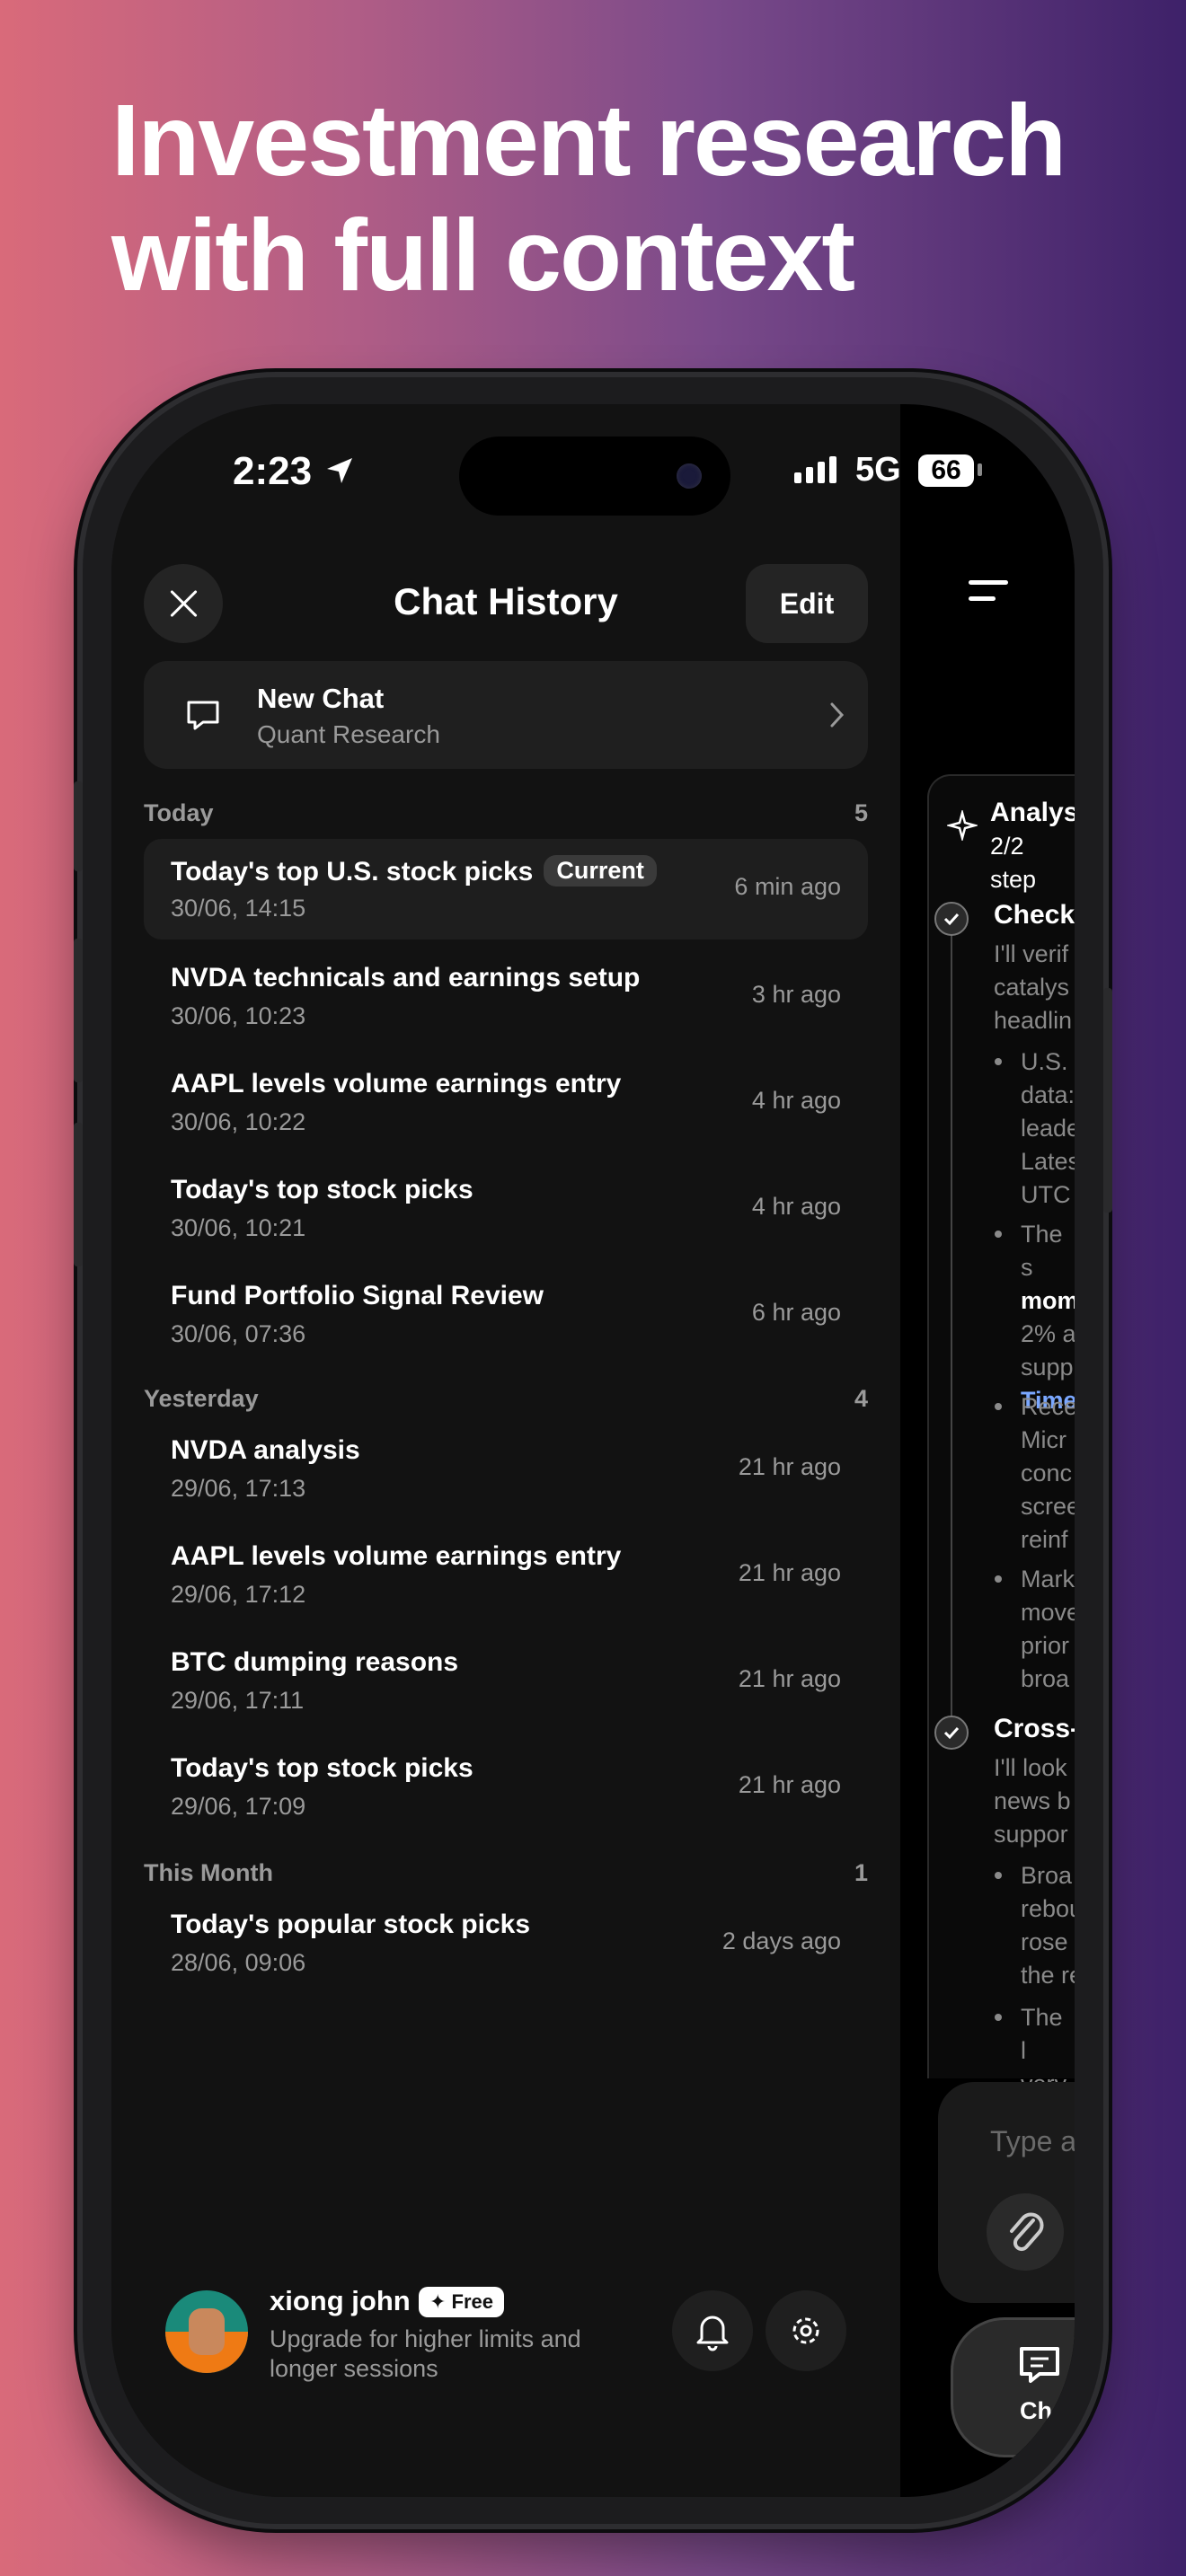  What do you see at coordinates (406, 977) in the screenshot?
I see `chat-title: NVDA technicals and earnings setup` at bounding box center [406, 977].